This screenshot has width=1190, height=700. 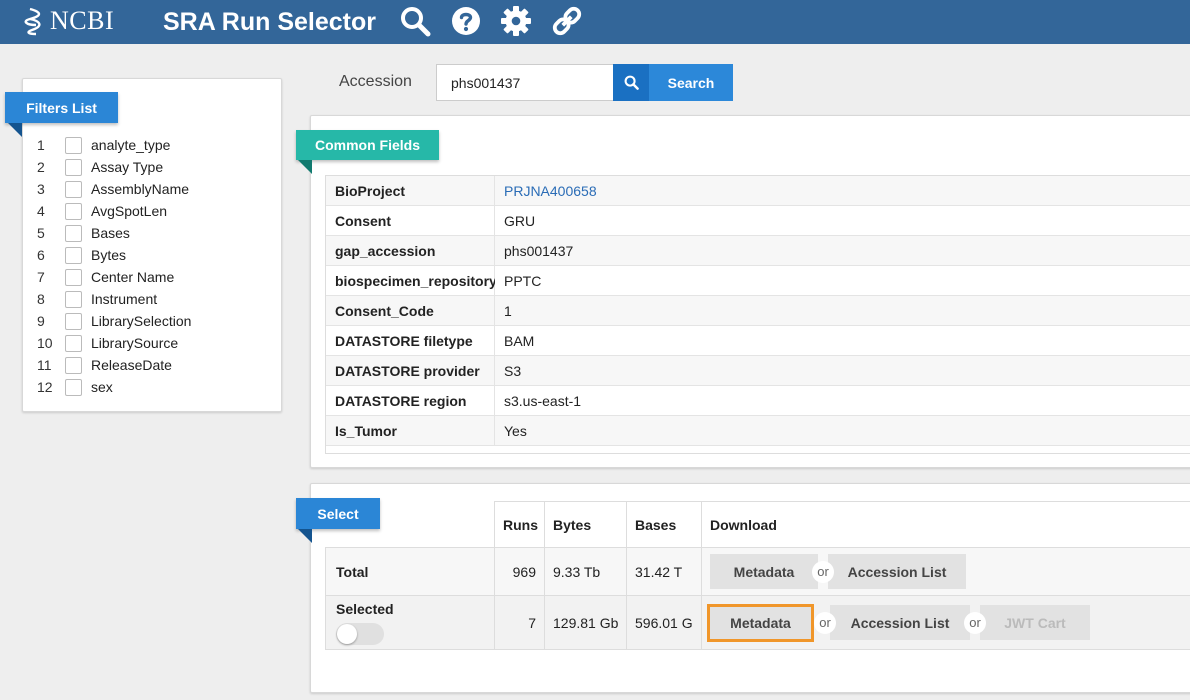 What do you see at coordinates (842, 430) in the screenshot?
I see `field-value: Yes` at bounding box center [842, 430].